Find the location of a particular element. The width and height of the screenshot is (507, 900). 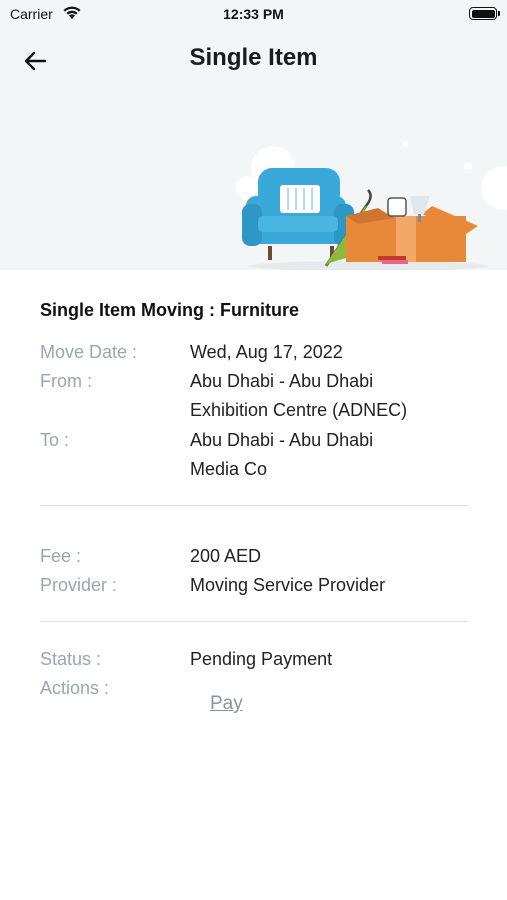

to-label: To : is located at coordinates (55, 440).